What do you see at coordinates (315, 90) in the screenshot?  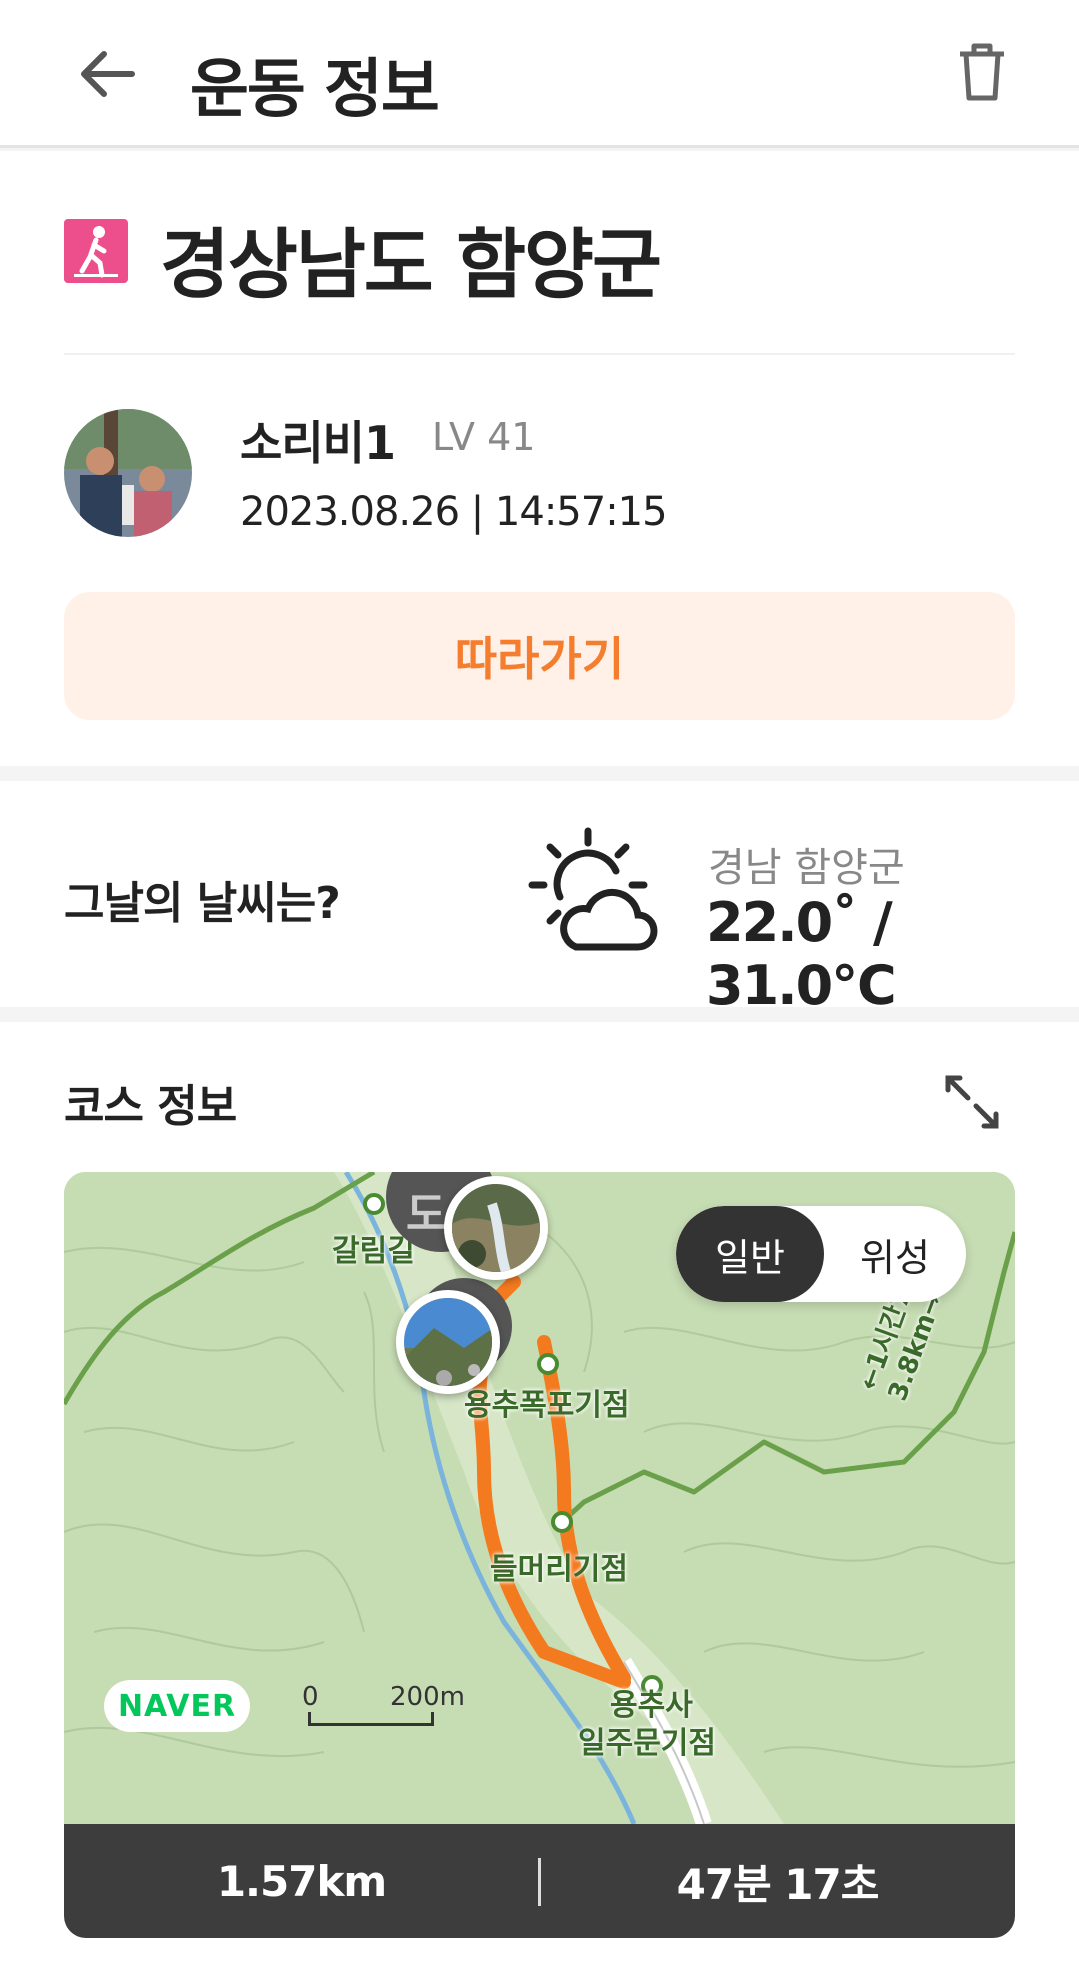 I see `page-title: 운동 정보` at bounding box center [315, 90].